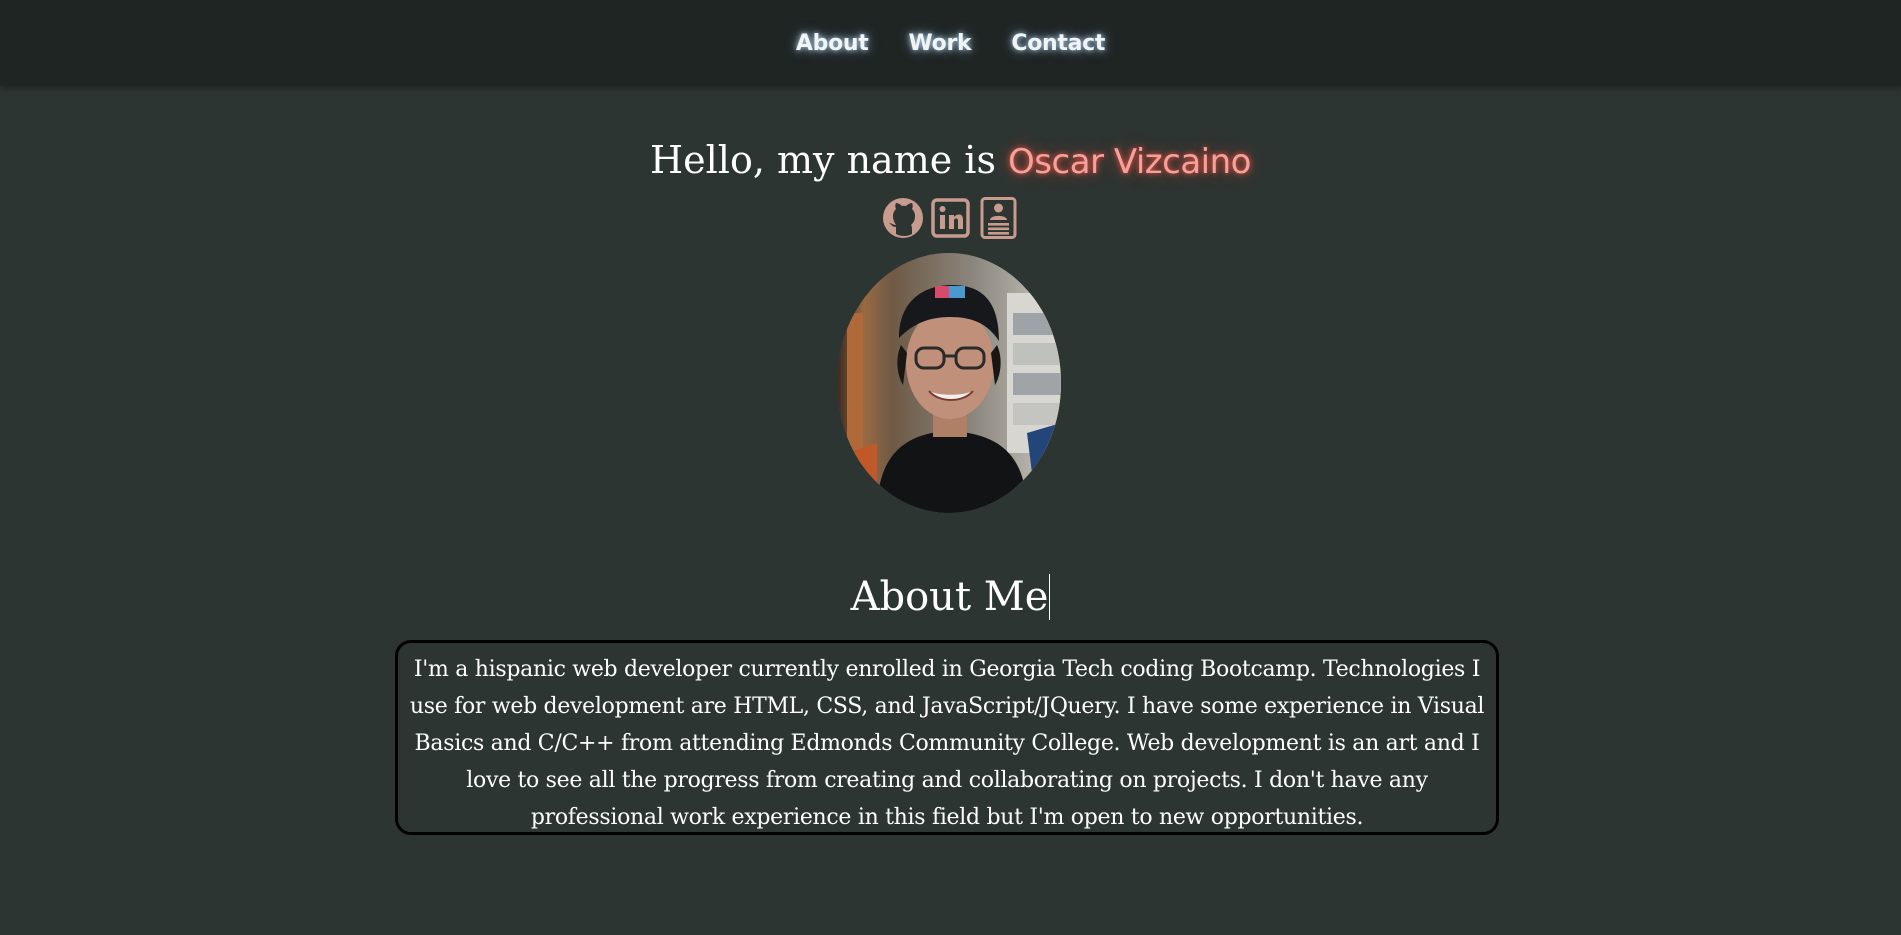  What do you see at coordinates (939, 43) in the screenshot?
I see `nav-link-work: Work` at bounding box center [939, 43].